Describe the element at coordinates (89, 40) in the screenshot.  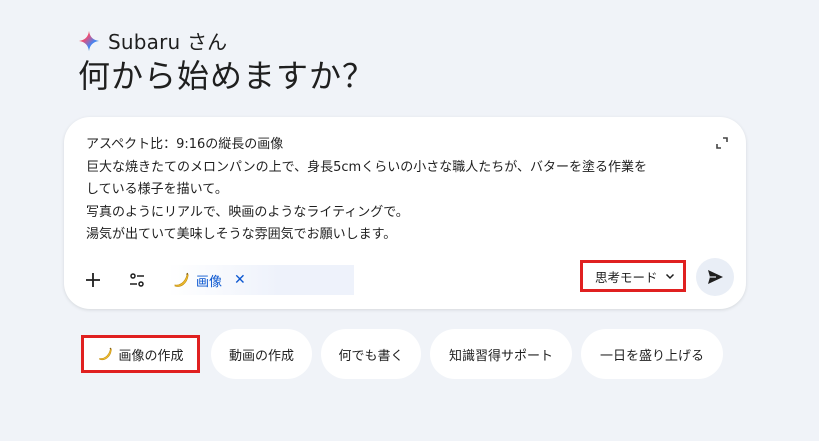
I see `gemini-sparkle-icon` at that location.